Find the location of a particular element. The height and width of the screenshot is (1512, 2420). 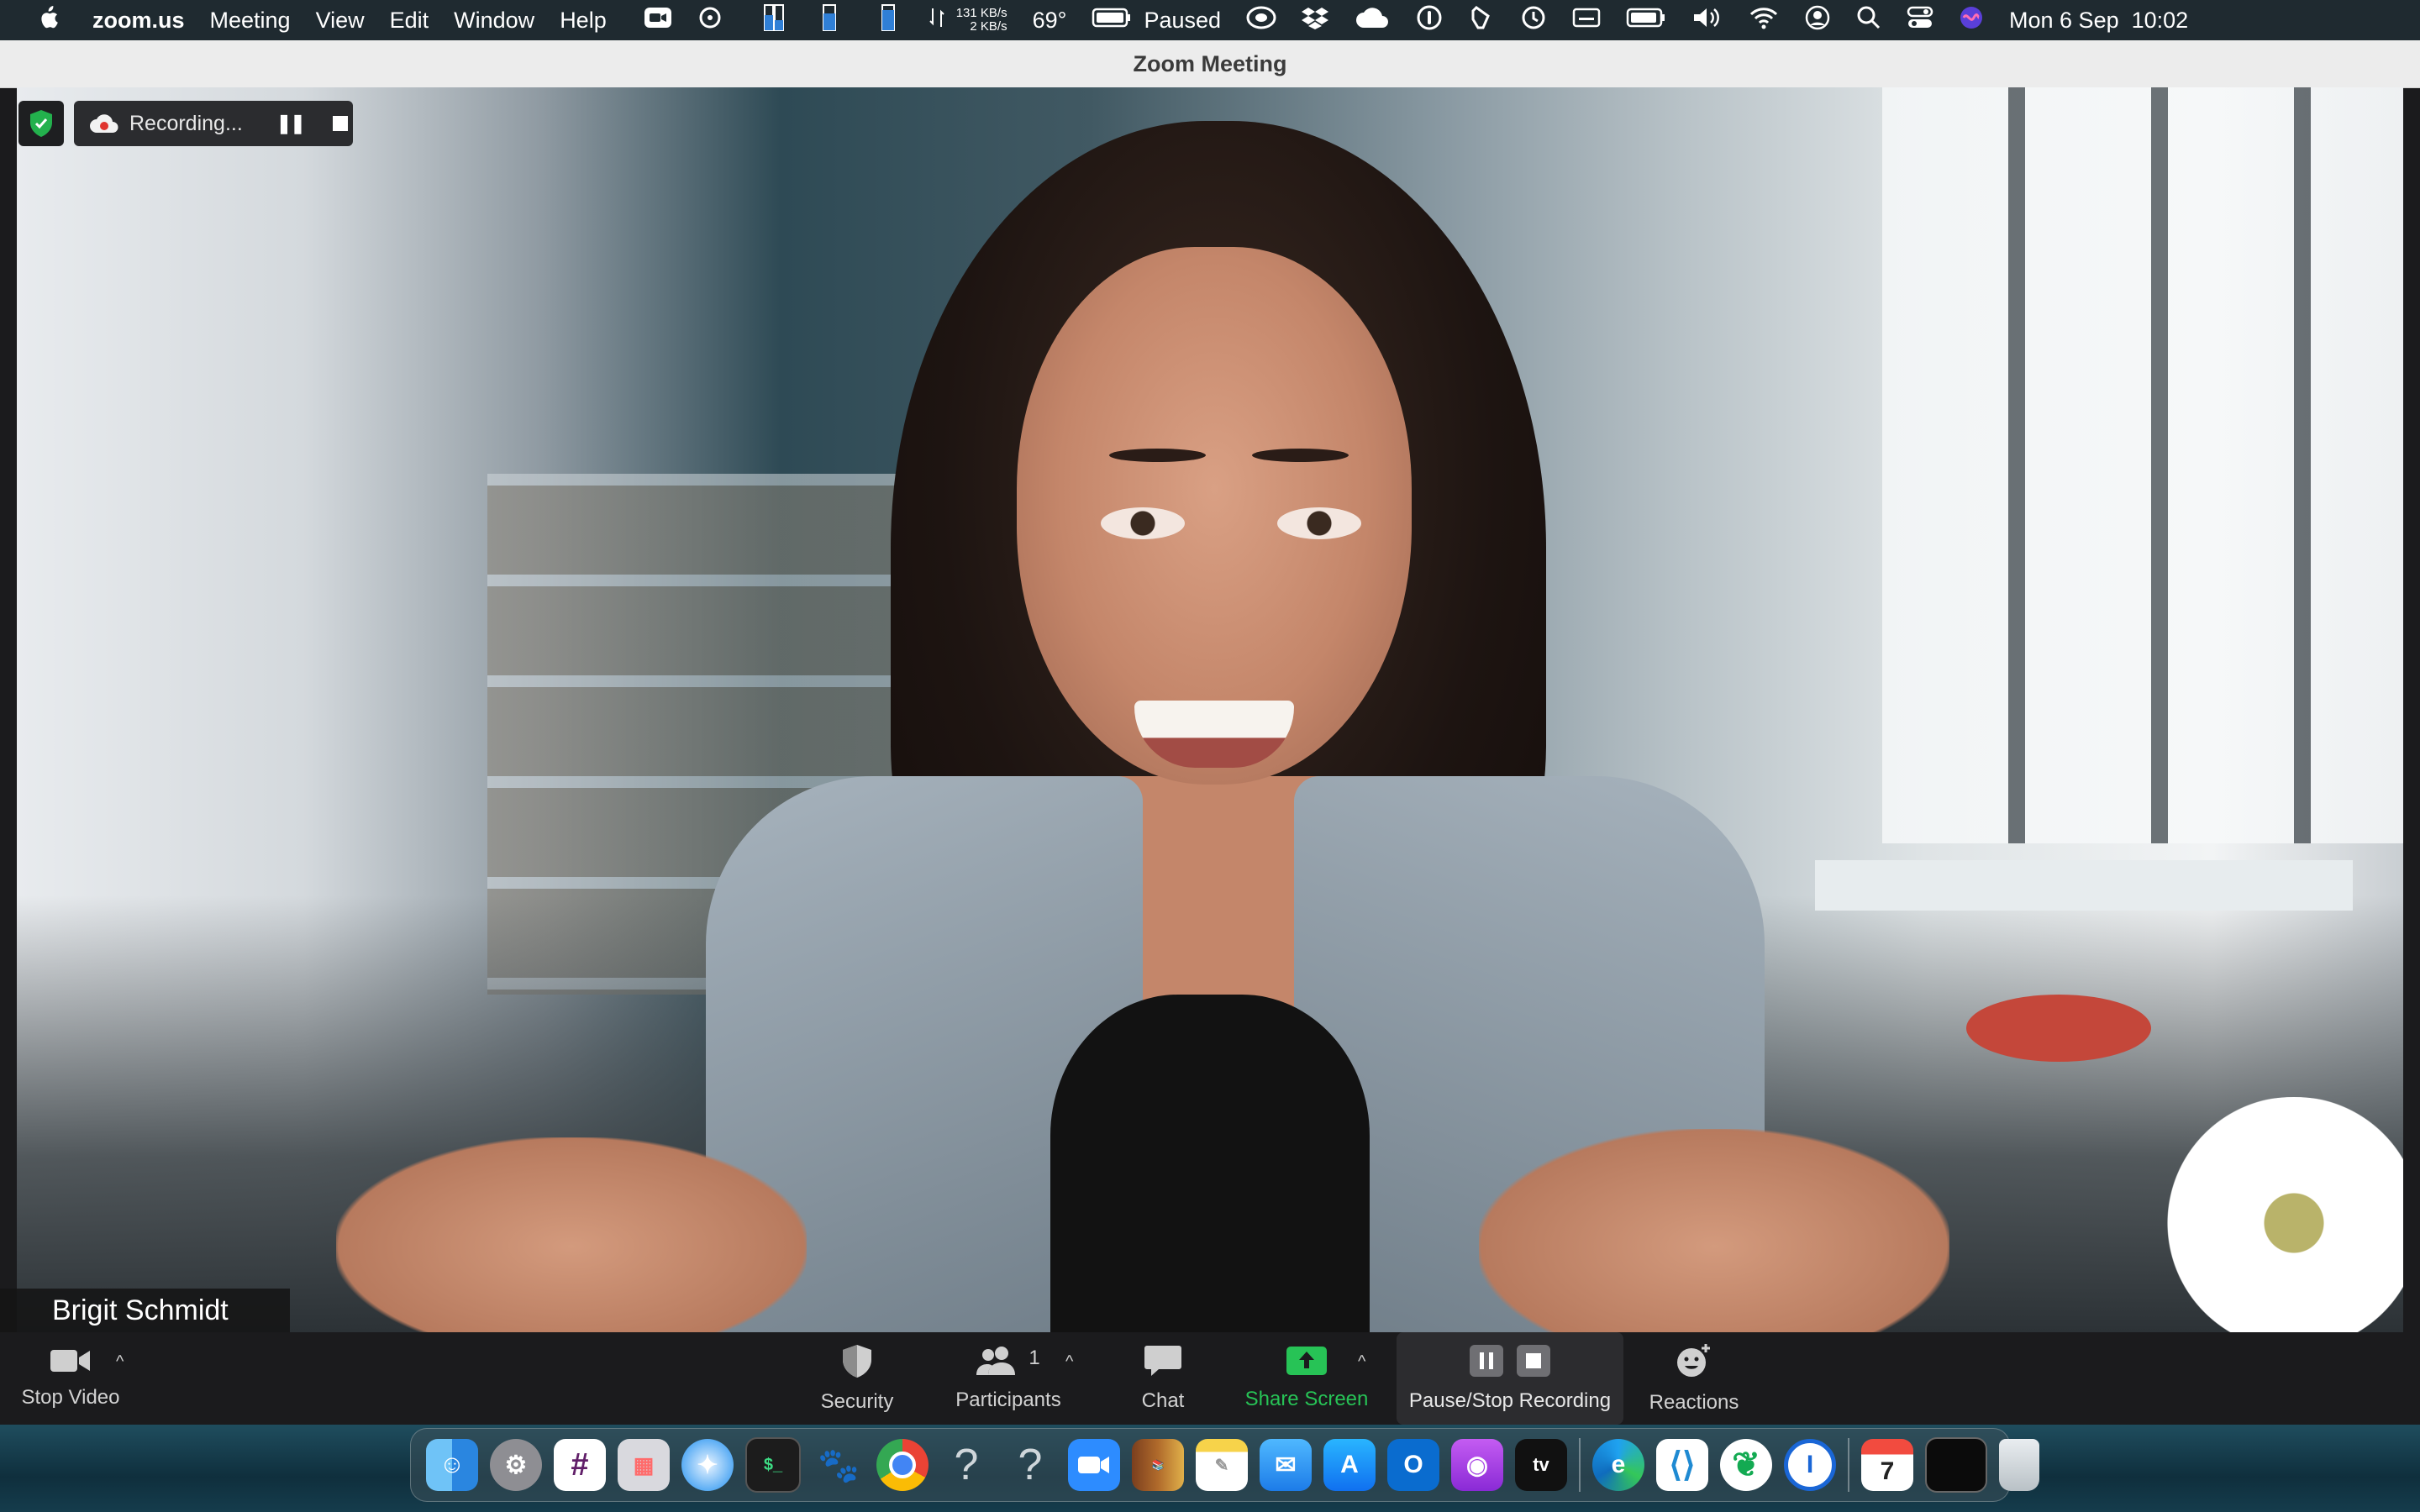

dropbox-icon is located at coordinates (1316, 20).